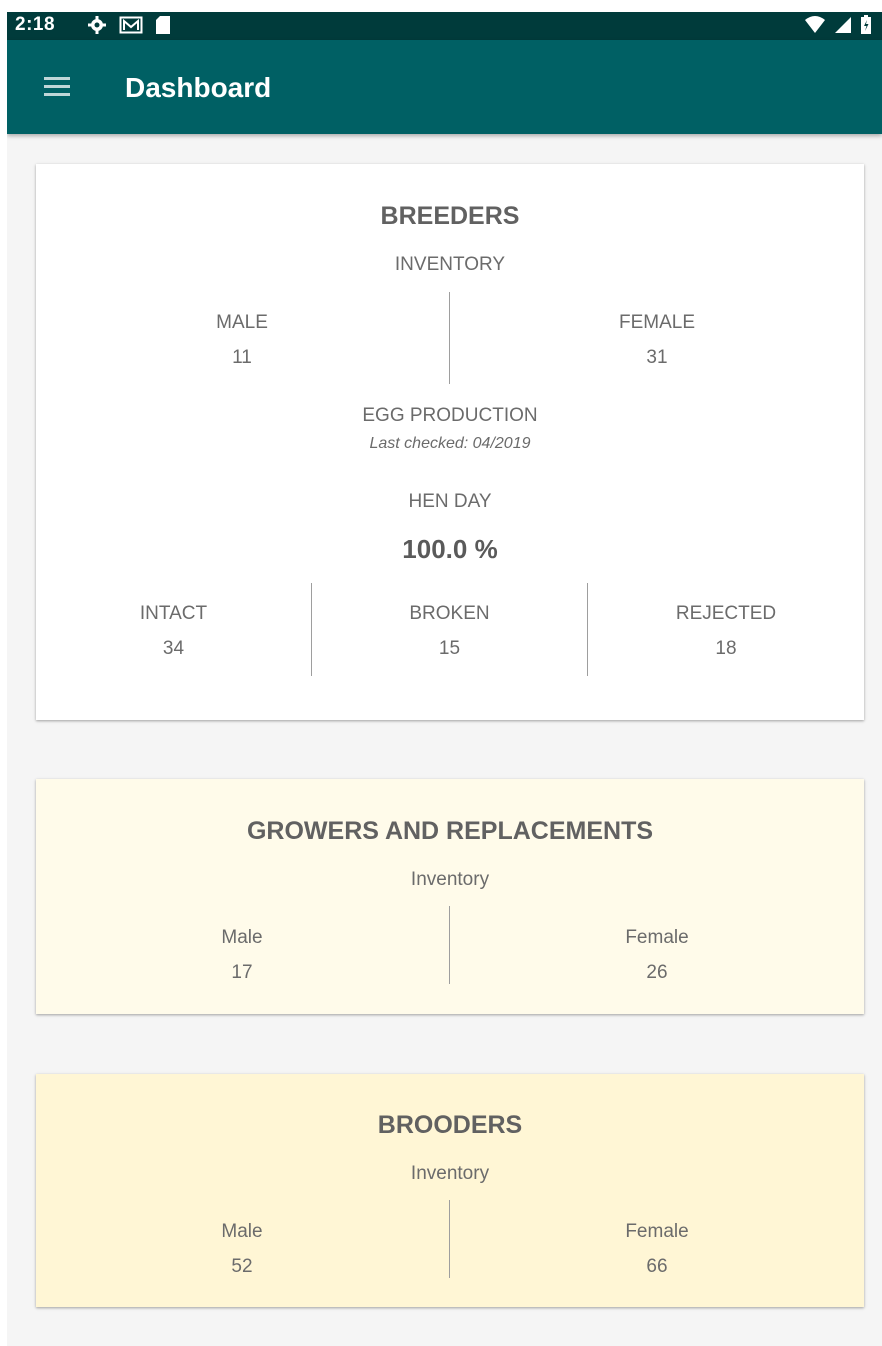  Describe the element at coordinates (657, 322) in the screenshot. I see `breeders-female-label: FEMALE` at that location.